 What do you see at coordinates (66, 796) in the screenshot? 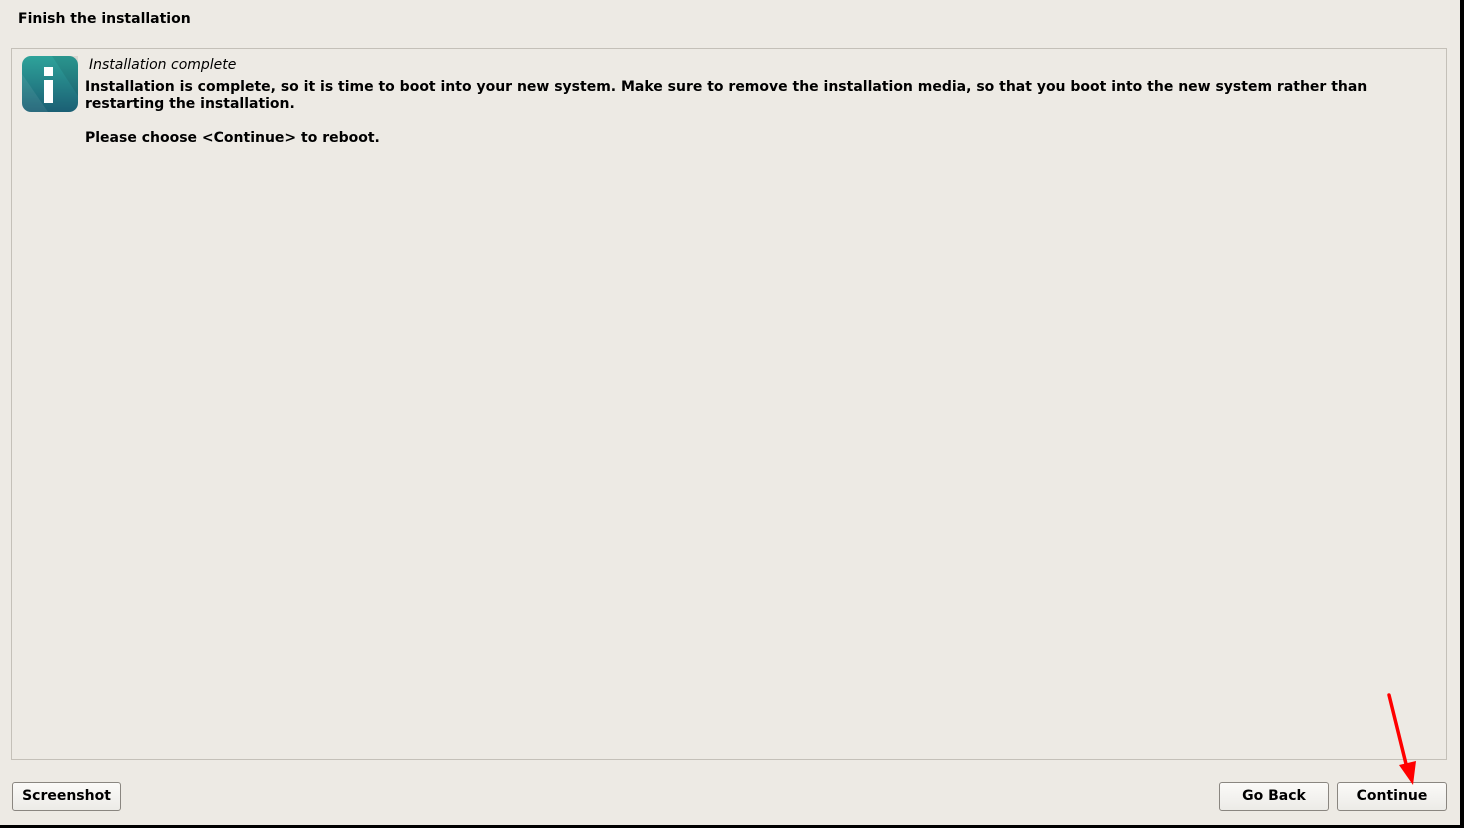
I see `screenshot-button: Screenshot` at bounding box center [66, 796].